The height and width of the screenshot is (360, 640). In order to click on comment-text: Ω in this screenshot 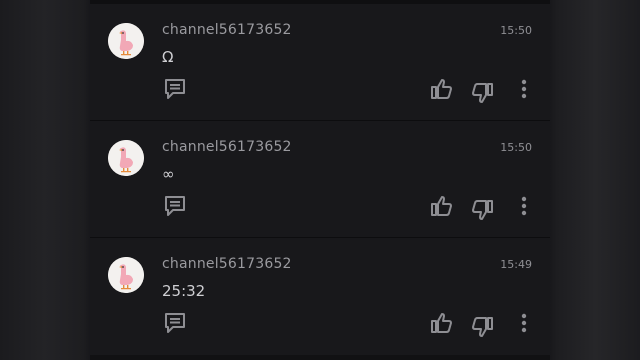, I will do `click(168, 57)`.